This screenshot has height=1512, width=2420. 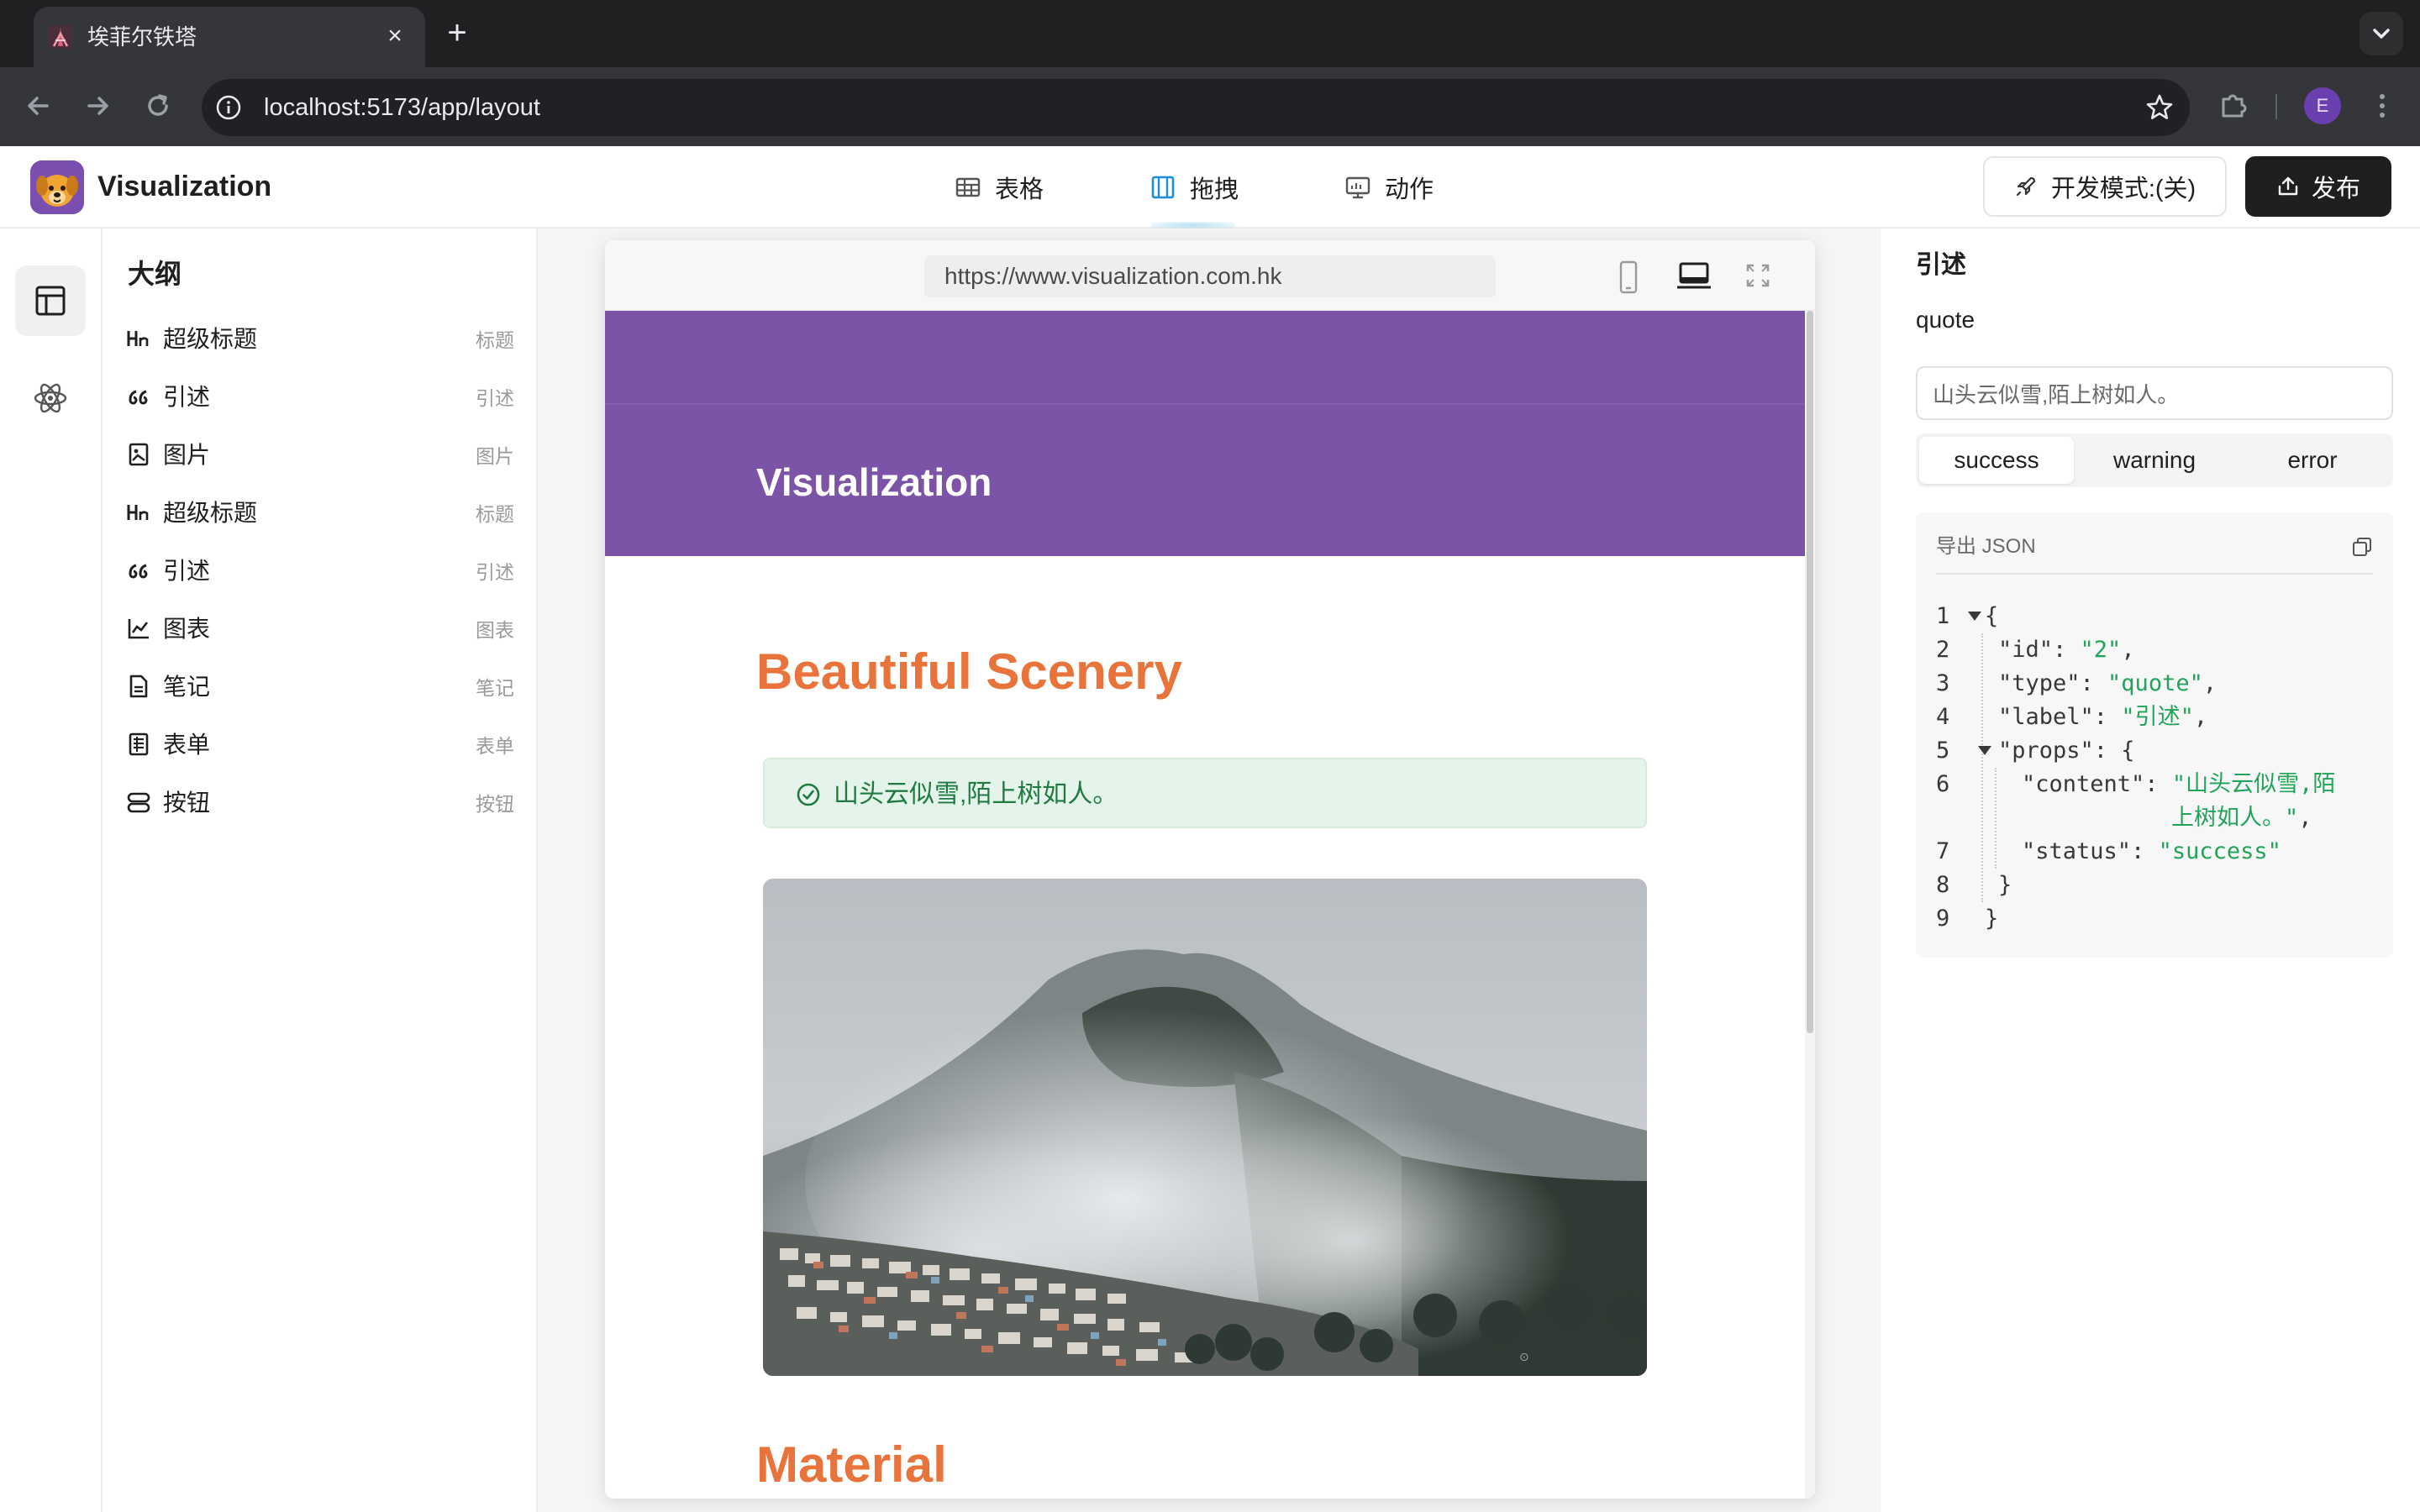 I want to click on form-icon, so click(x=139, y=744).